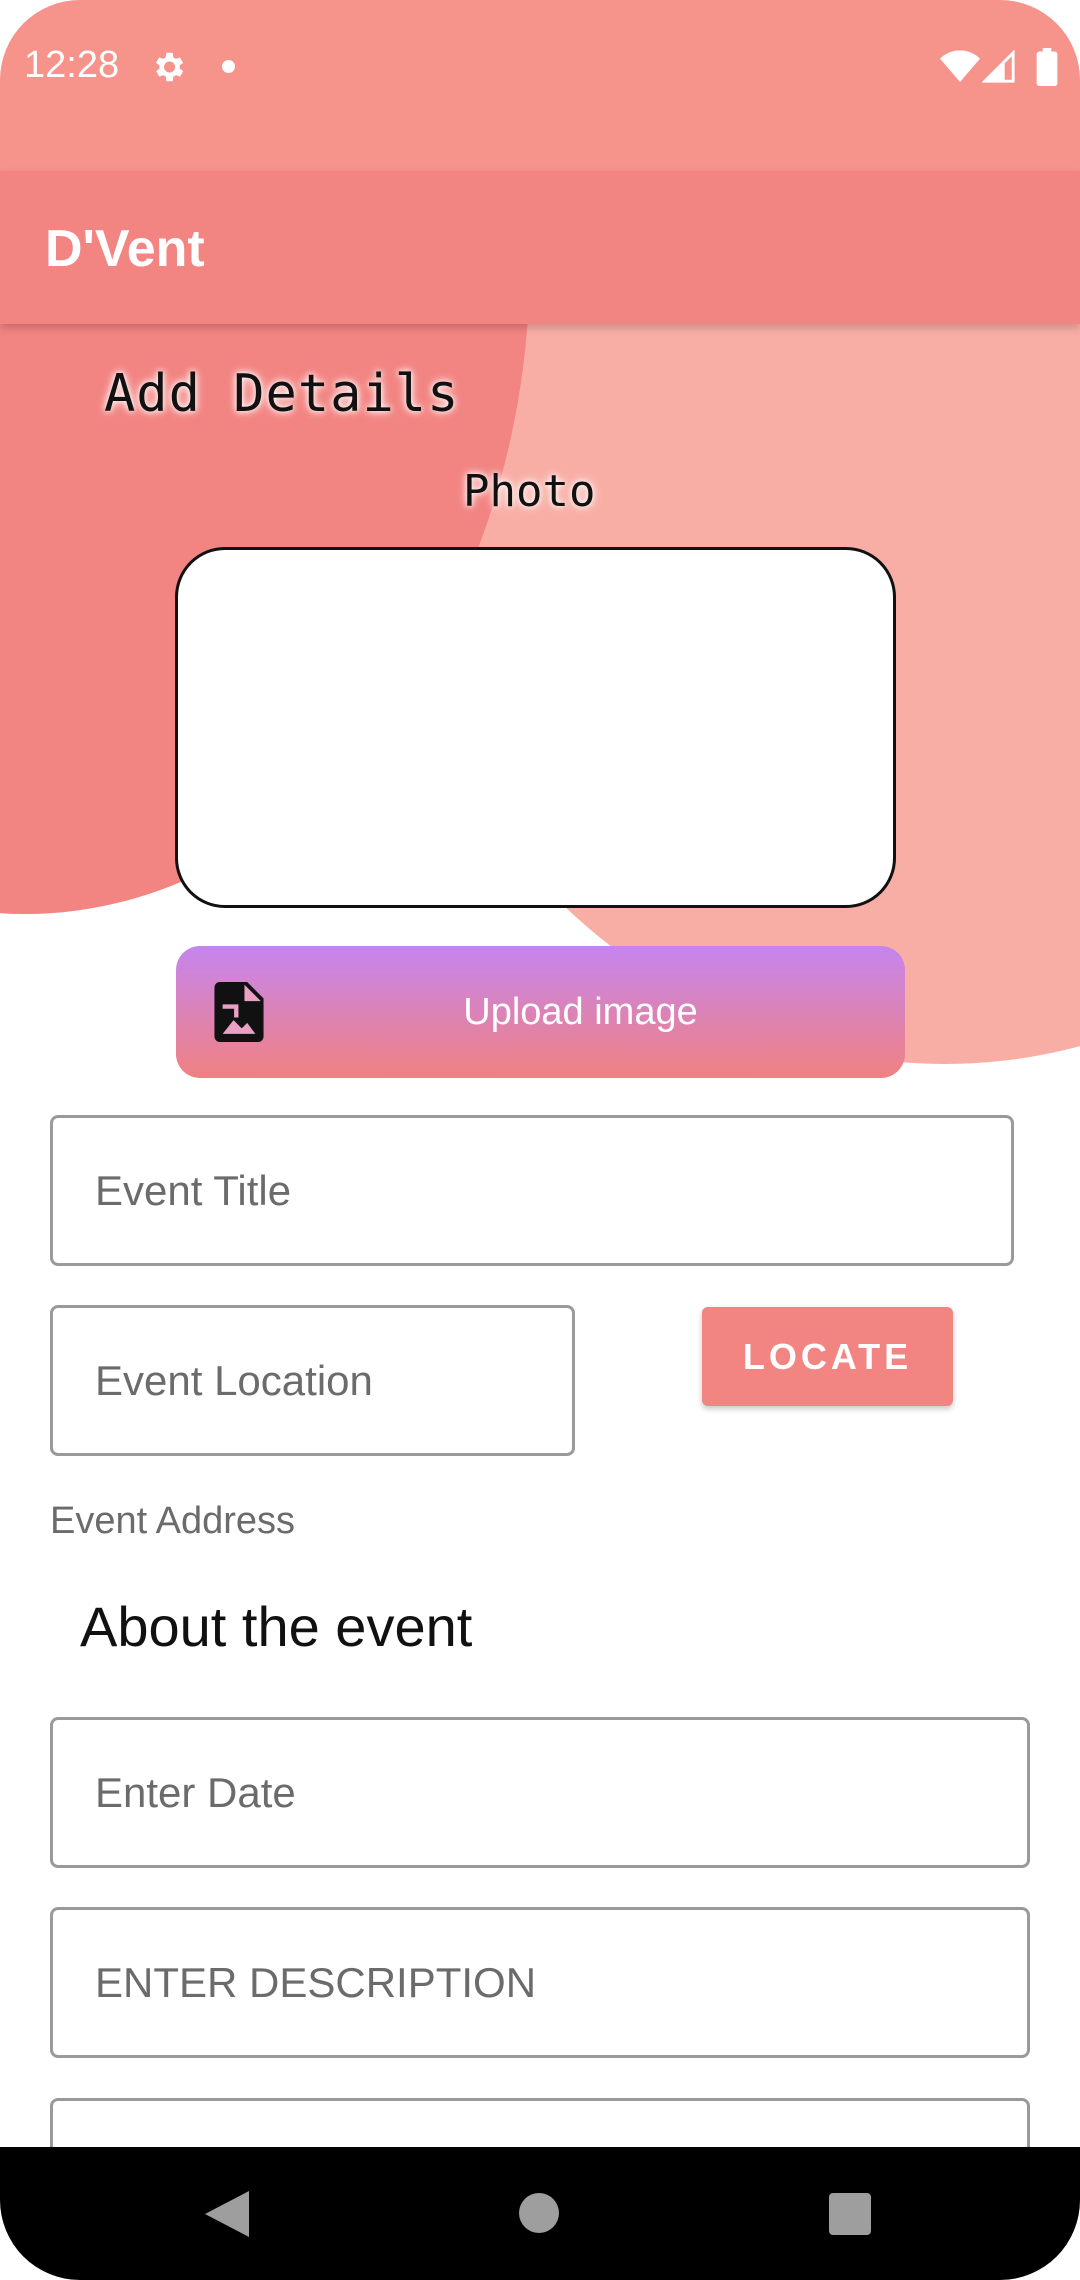 This screenshot has width=1080, height=2280. Describe the element at coordinates (540, 2122) in the screenshot. I see `next-field-partial` at that location.